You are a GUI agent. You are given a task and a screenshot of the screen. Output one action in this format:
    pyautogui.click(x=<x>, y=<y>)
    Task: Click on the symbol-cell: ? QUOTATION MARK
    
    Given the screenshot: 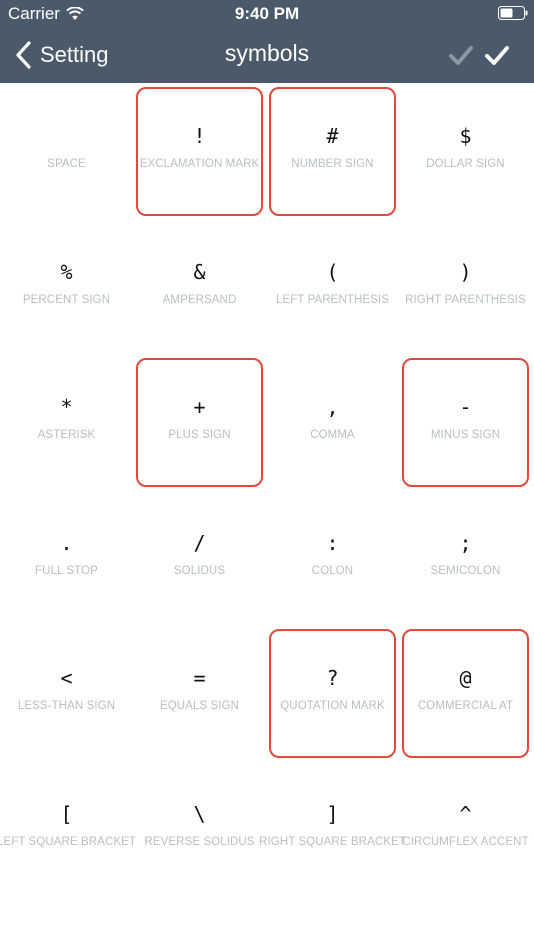 What is the action you would take?
    pyautogui.click(x=332, y=693)
    